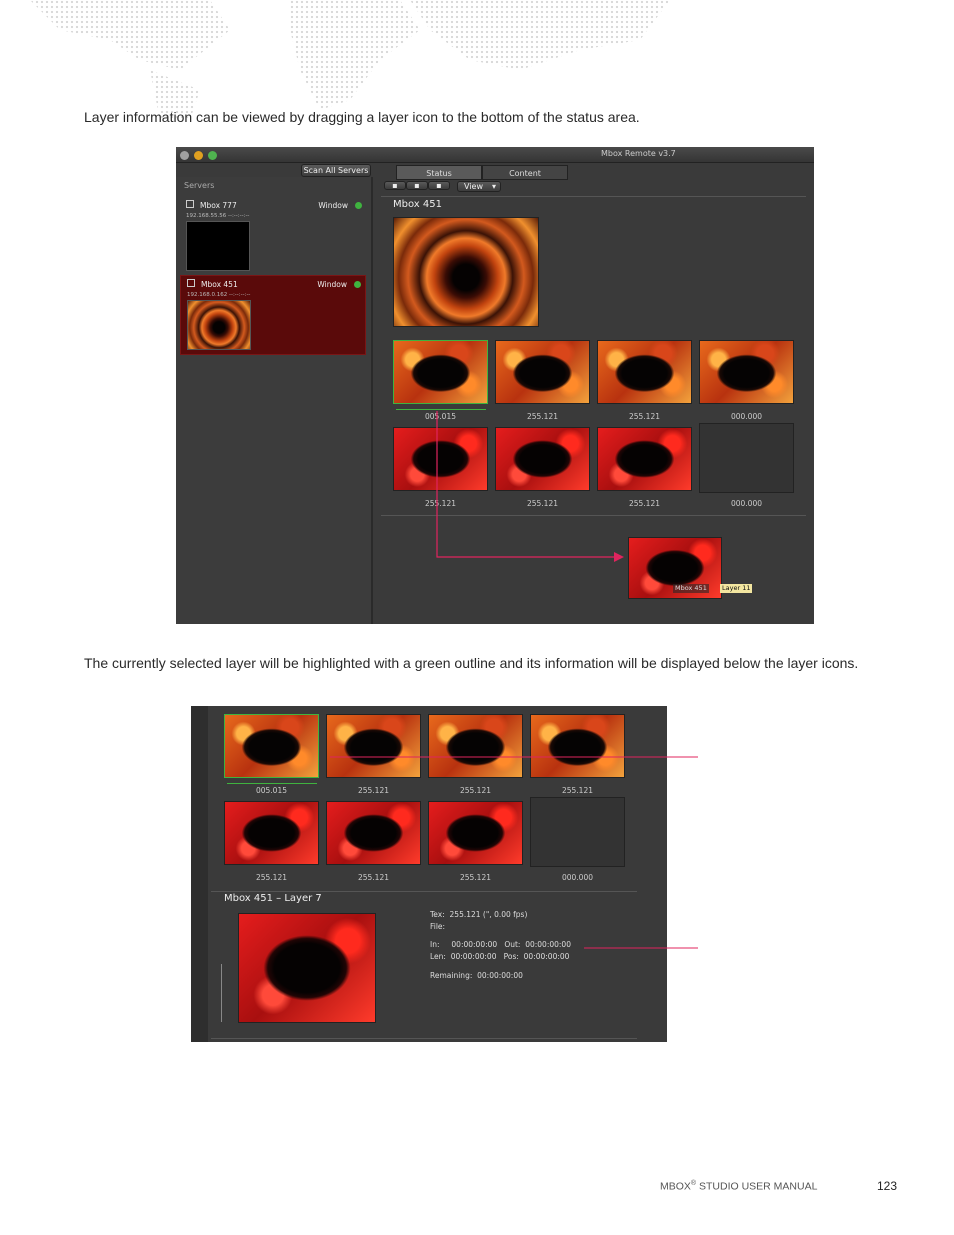 This screenshot has height=1235, width=954. I want to click on drag-tooltip-layer: Layer 11, so click(736, 588).